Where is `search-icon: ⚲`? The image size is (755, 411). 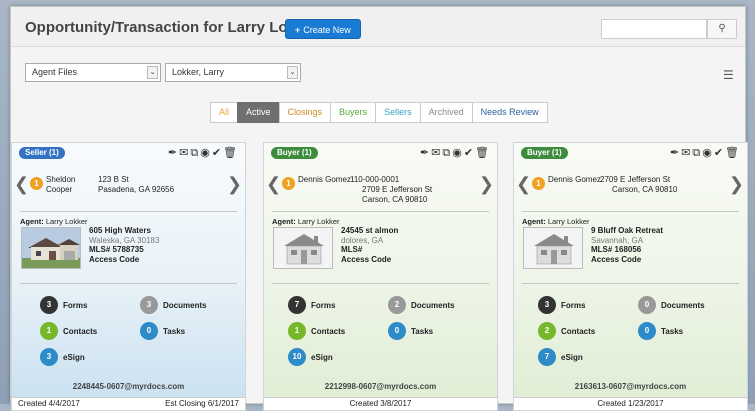
search-icon: ⚲ is located at coordinates (722, 28).